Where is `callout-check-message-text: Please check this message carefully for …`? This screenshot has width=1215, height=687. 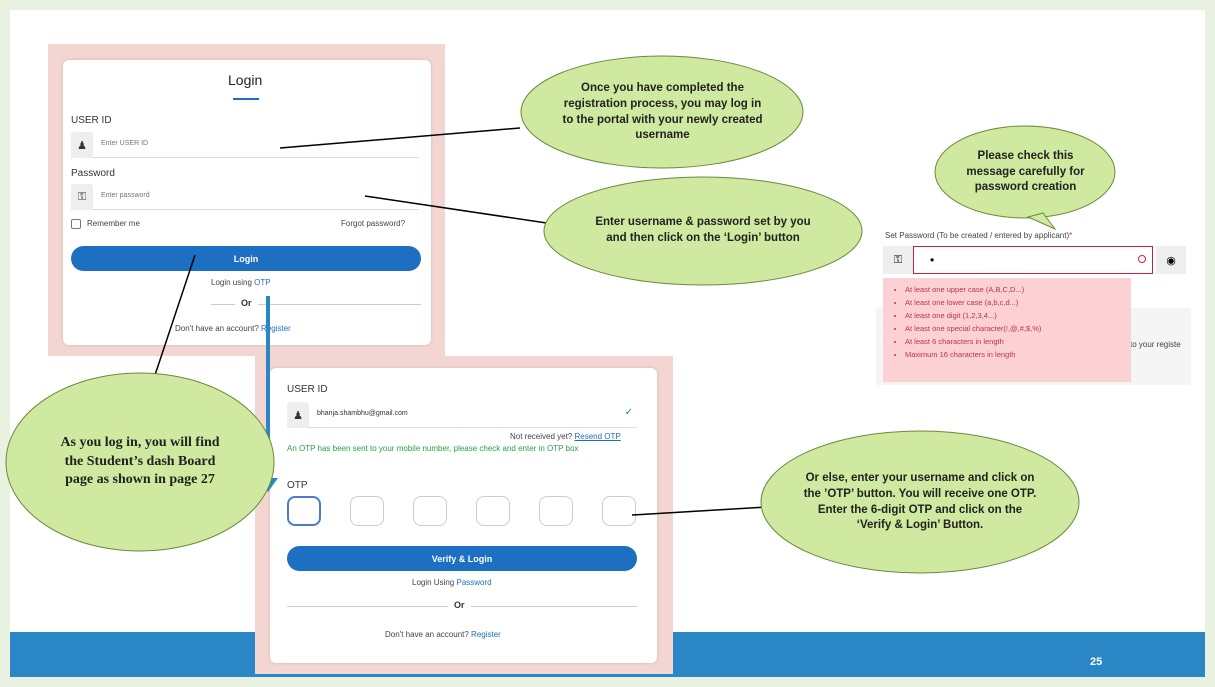 callout-check-message-text: Please check this message carefully for … is located at coordinates (1025, 172).